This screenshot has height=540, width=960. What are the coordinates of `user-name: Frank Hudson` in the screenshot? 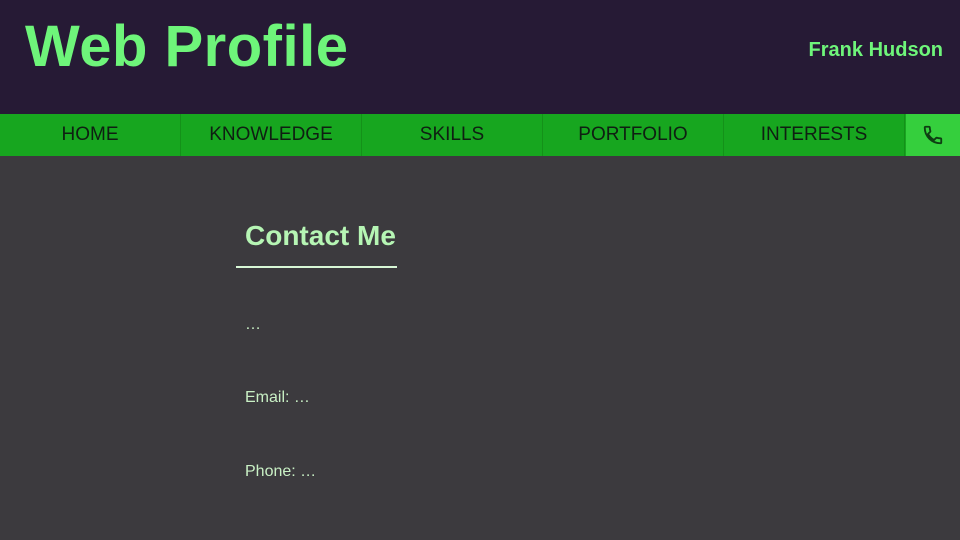 It's located at (875, 50).